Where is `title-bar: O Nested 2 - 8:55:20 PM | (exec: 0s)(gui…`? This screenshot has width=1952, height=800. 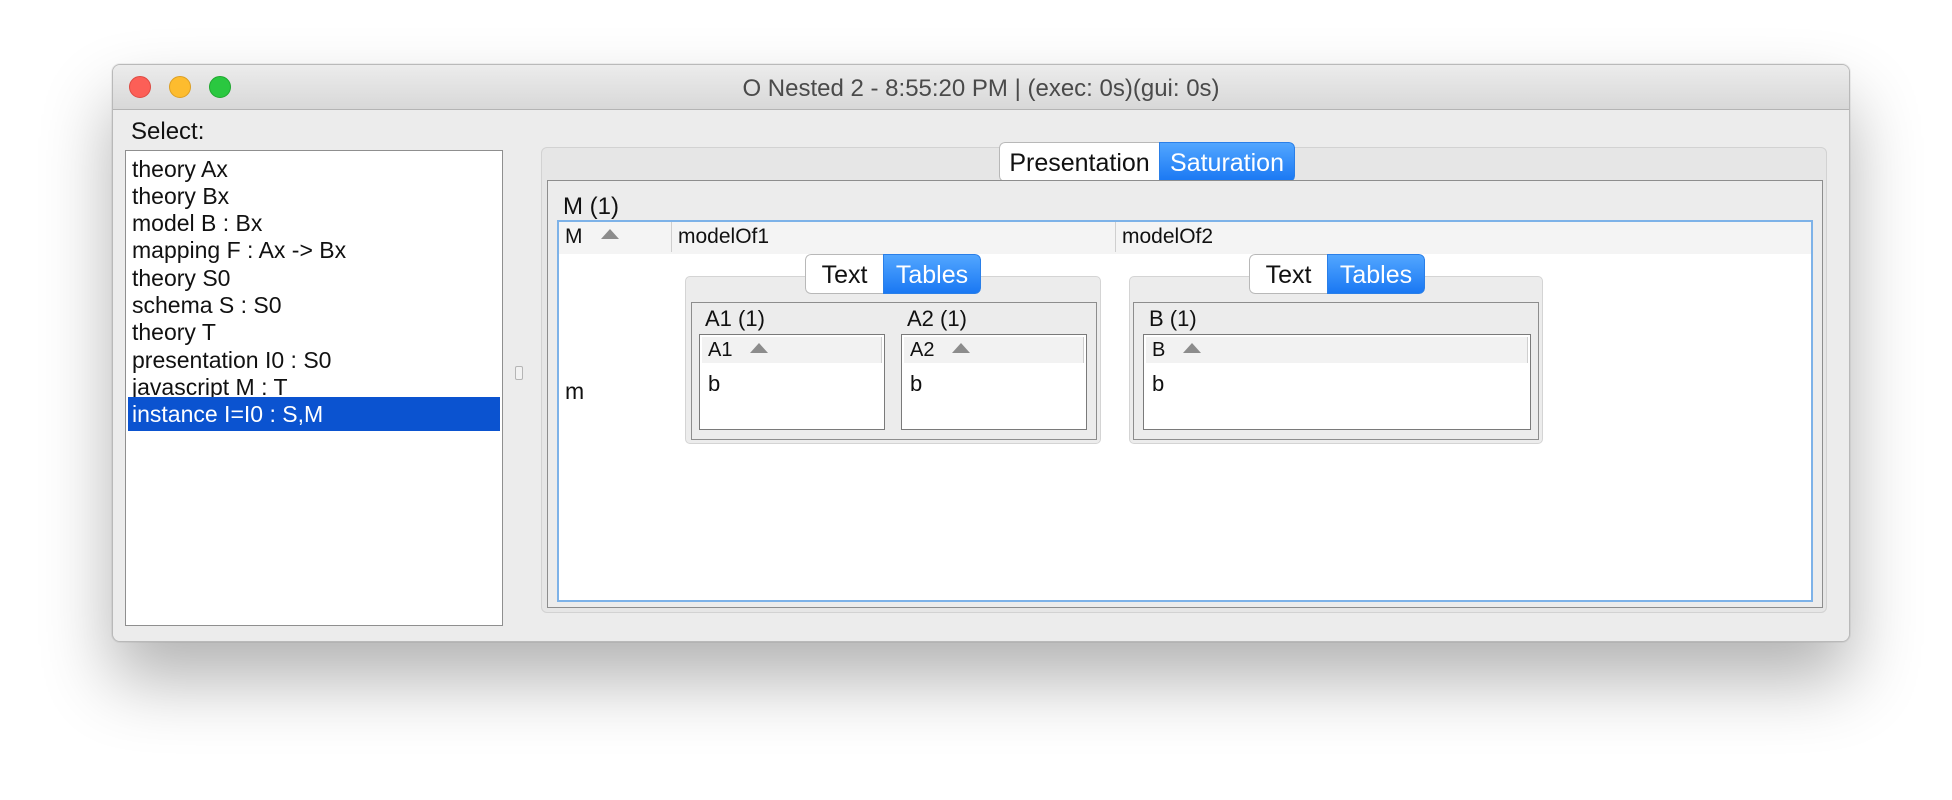
title-bar: O Nested 2 - 8:55:20 PM | (exec: 0s)(gui… is located at coordinates (981, 87).